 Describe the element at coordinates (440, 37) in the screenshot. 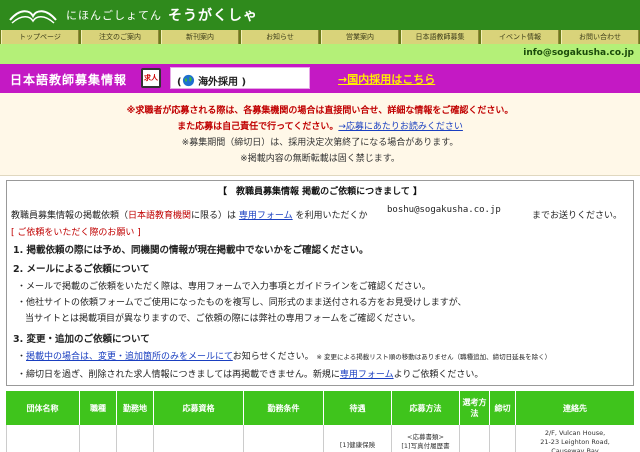

I see `nav-item-teacher-jobs: 日本語教師募集` at that location.